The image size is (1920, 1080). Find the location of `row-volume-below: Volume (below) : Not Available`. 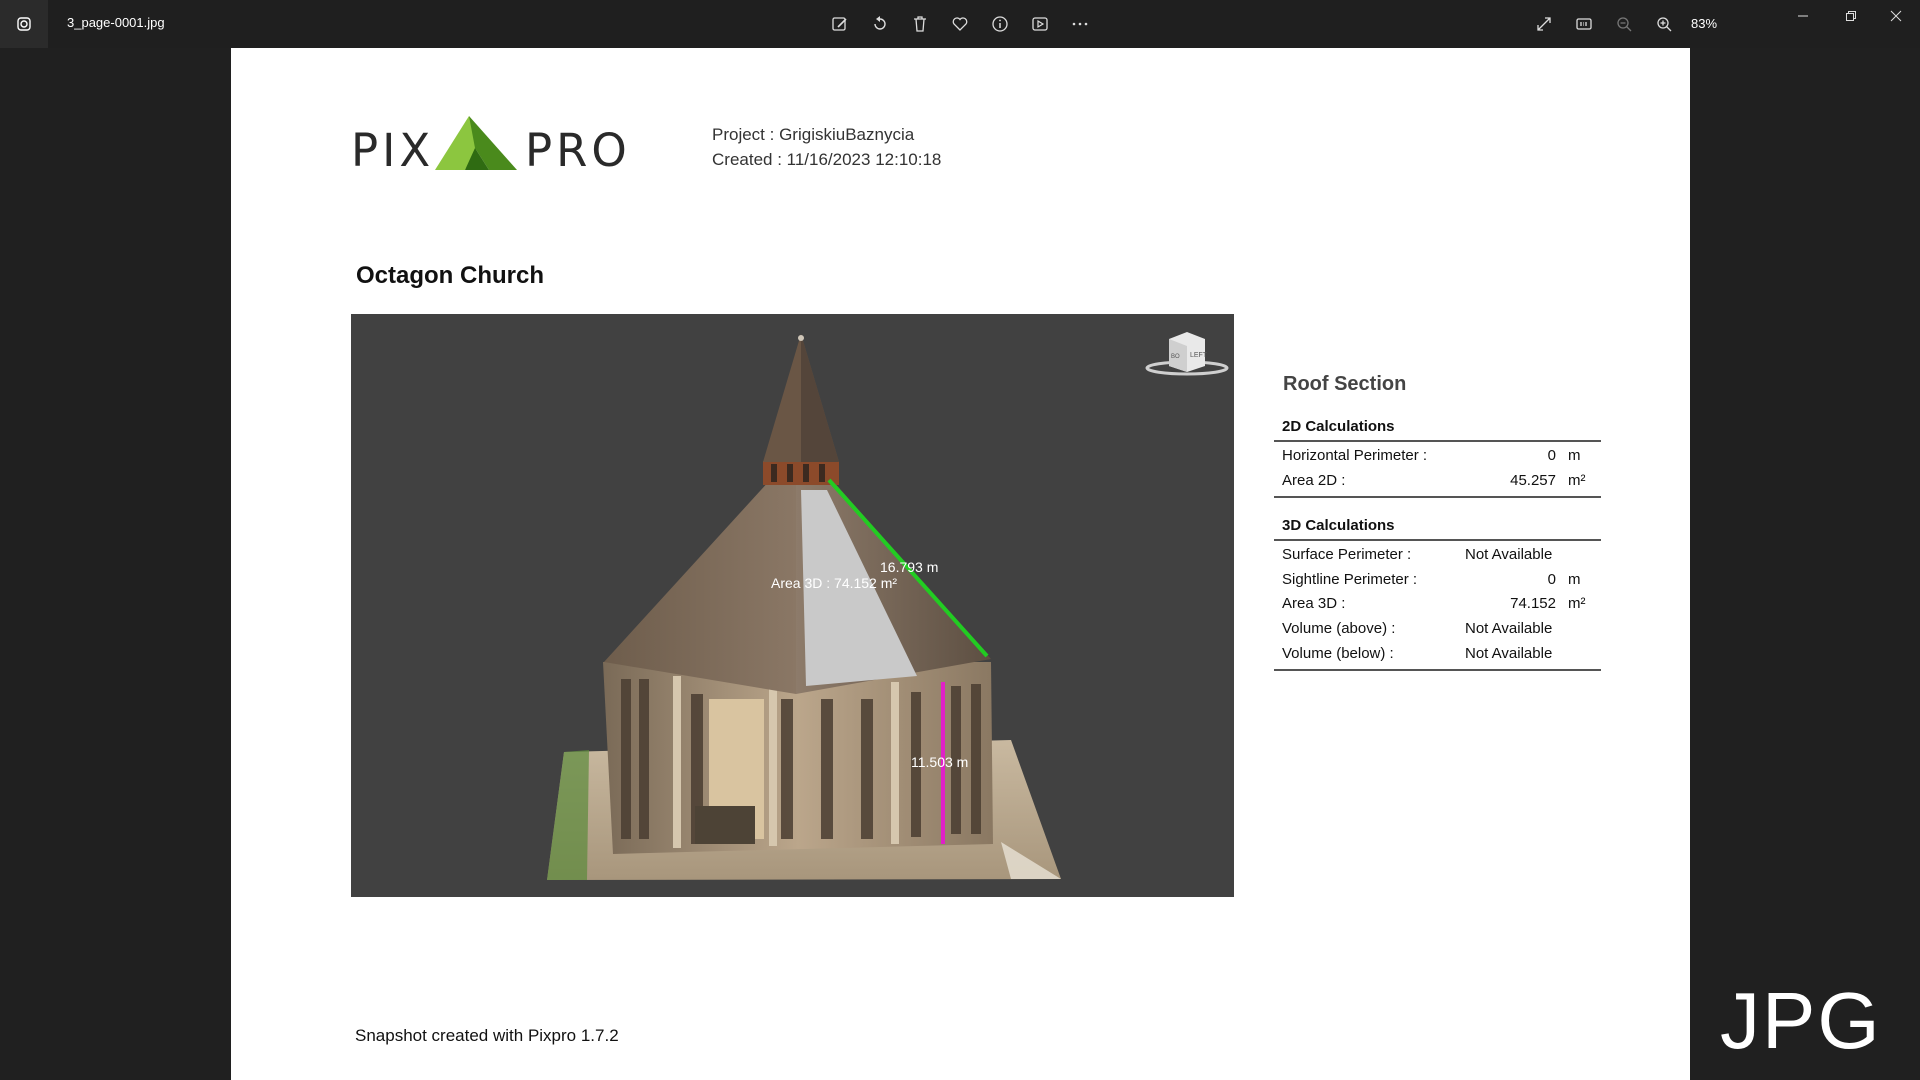

row-volume-below: Volume (below) : Not Available is located at coordinates (1417, 653).